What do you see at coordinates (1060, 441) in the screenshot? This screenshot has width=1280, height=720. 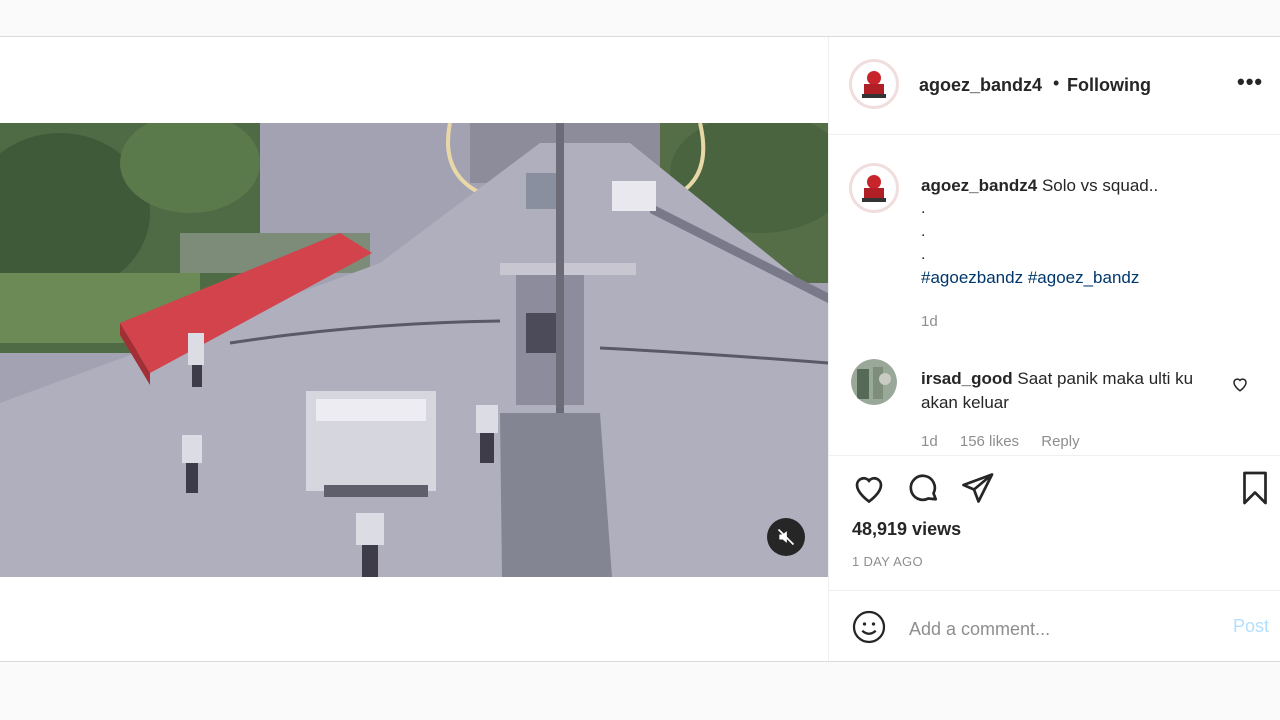 I see `comment-reply-button: Reply` at bounding box center [1060, 441].